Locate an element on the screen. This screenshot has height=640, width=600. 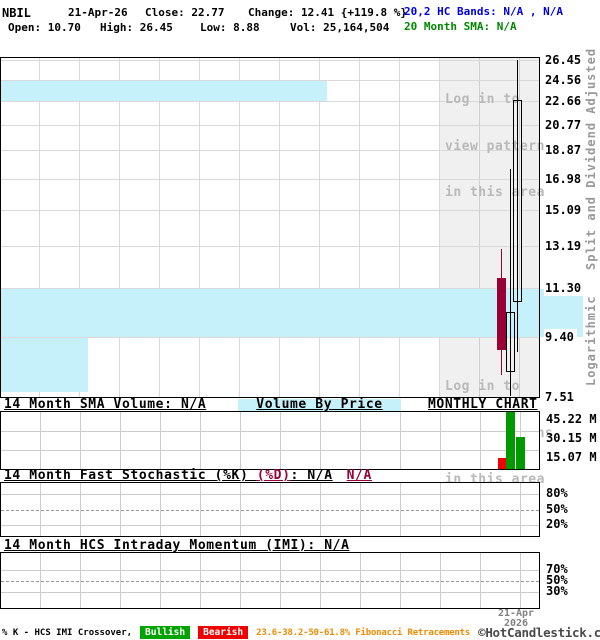
price-tick-label: 20.77 is located at coordinates (564, 125).